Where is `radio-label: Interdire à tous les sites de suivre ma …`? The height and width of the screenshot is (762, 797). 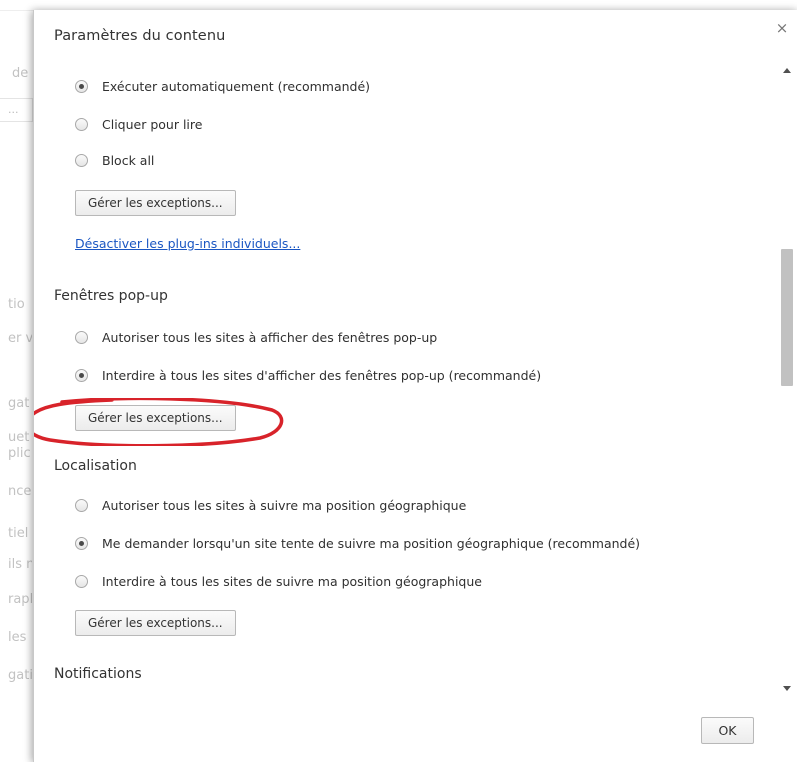
radio-label: Interdire à tous les sites de suivre ma … is located at coordinates (292, 581).